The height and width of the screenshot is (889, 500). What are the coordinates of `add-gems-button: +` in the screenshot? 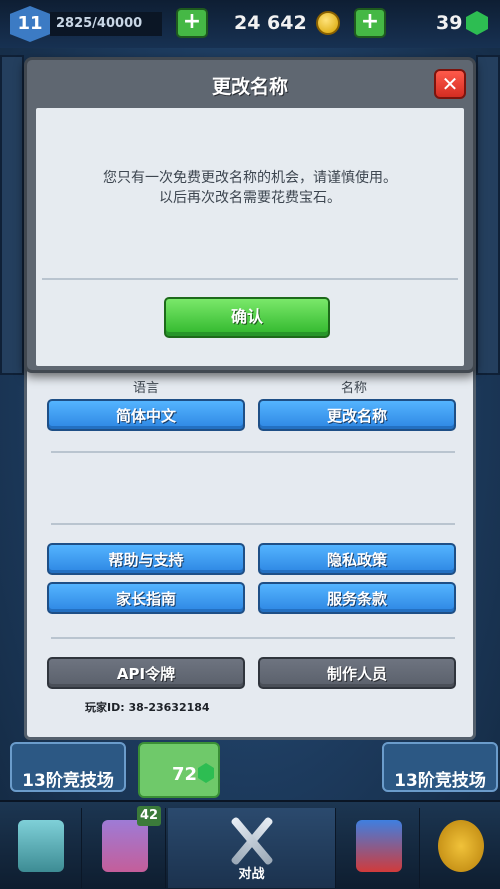 It's located at (370, 23).